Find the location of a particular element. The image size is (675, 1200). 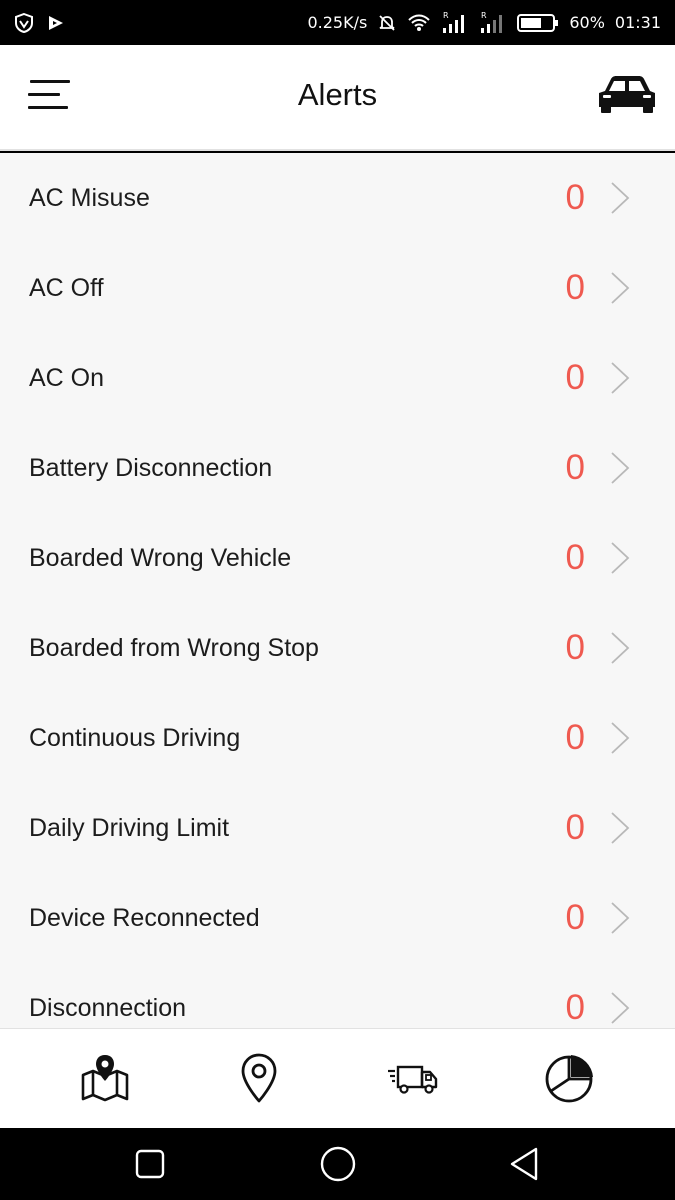

battery-icon is located at coordinates (538, 23).